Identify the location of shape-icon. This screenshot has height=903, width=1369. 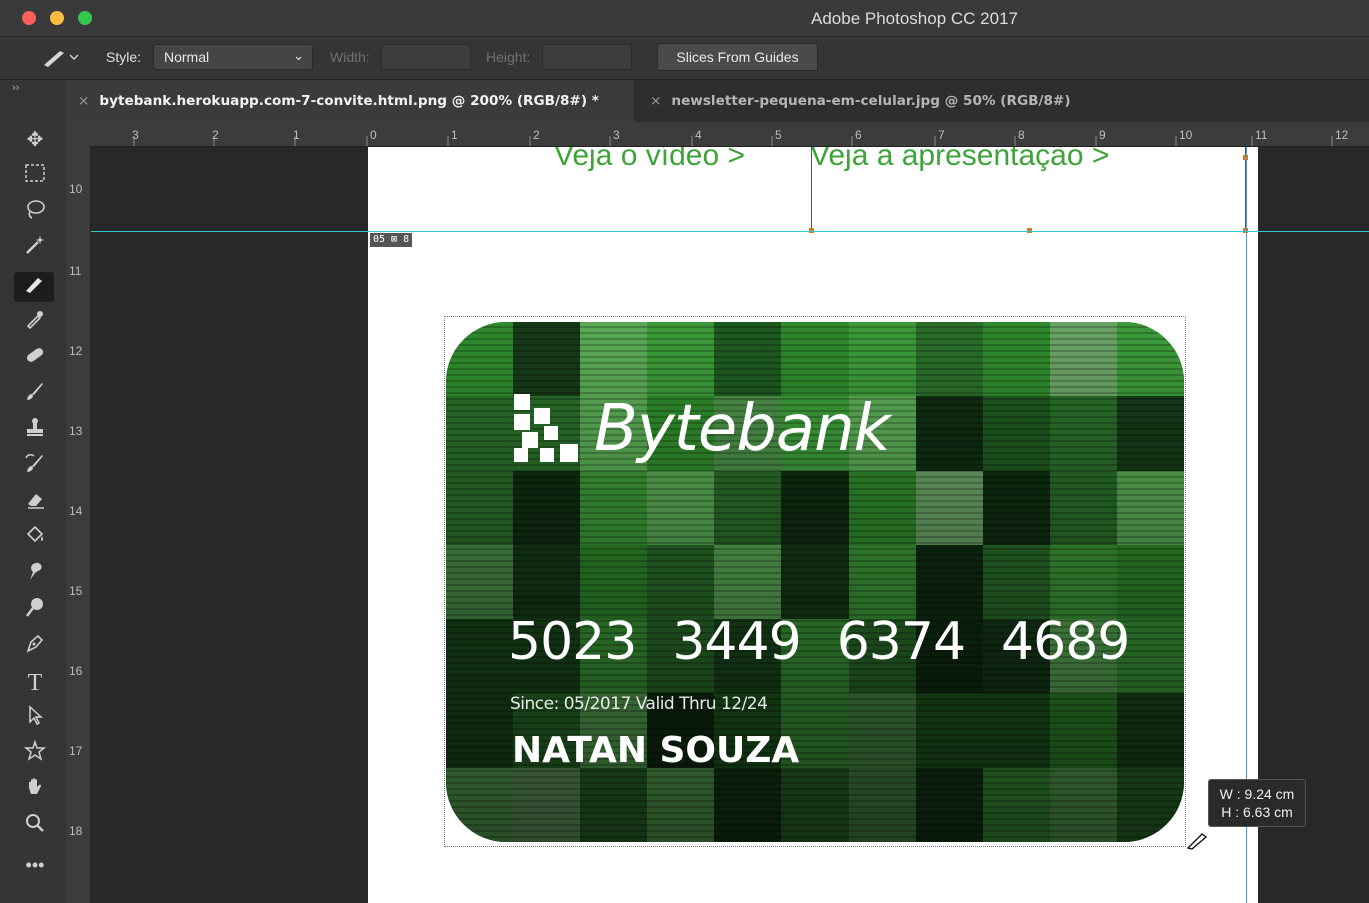
(35, 754).